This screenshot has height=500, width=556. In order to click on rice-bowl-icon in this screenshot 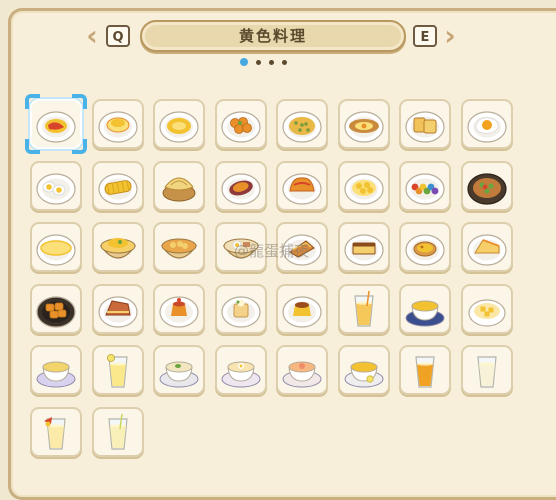, I will do `click(117, 248)`.